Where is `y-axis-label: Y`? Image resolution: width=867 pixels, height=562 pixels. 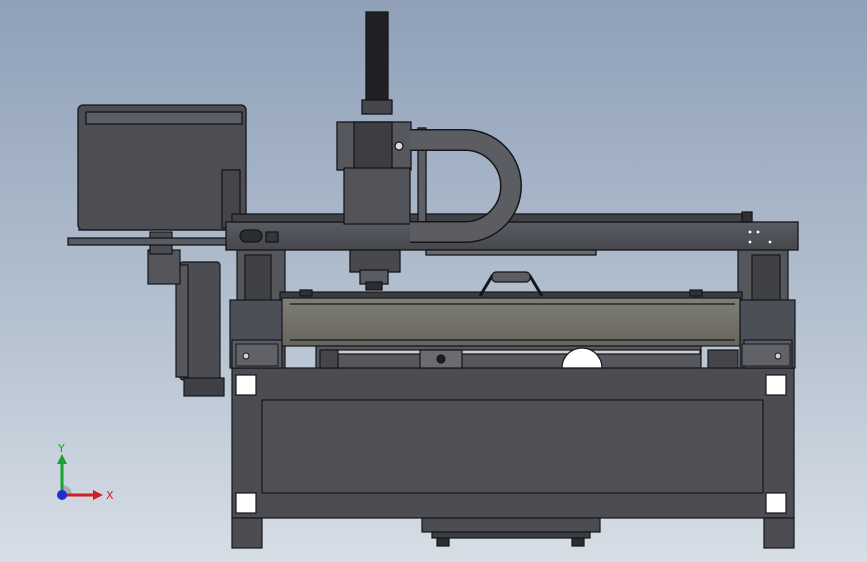
y-axis-label: Y is located at coordinates (61, 448).